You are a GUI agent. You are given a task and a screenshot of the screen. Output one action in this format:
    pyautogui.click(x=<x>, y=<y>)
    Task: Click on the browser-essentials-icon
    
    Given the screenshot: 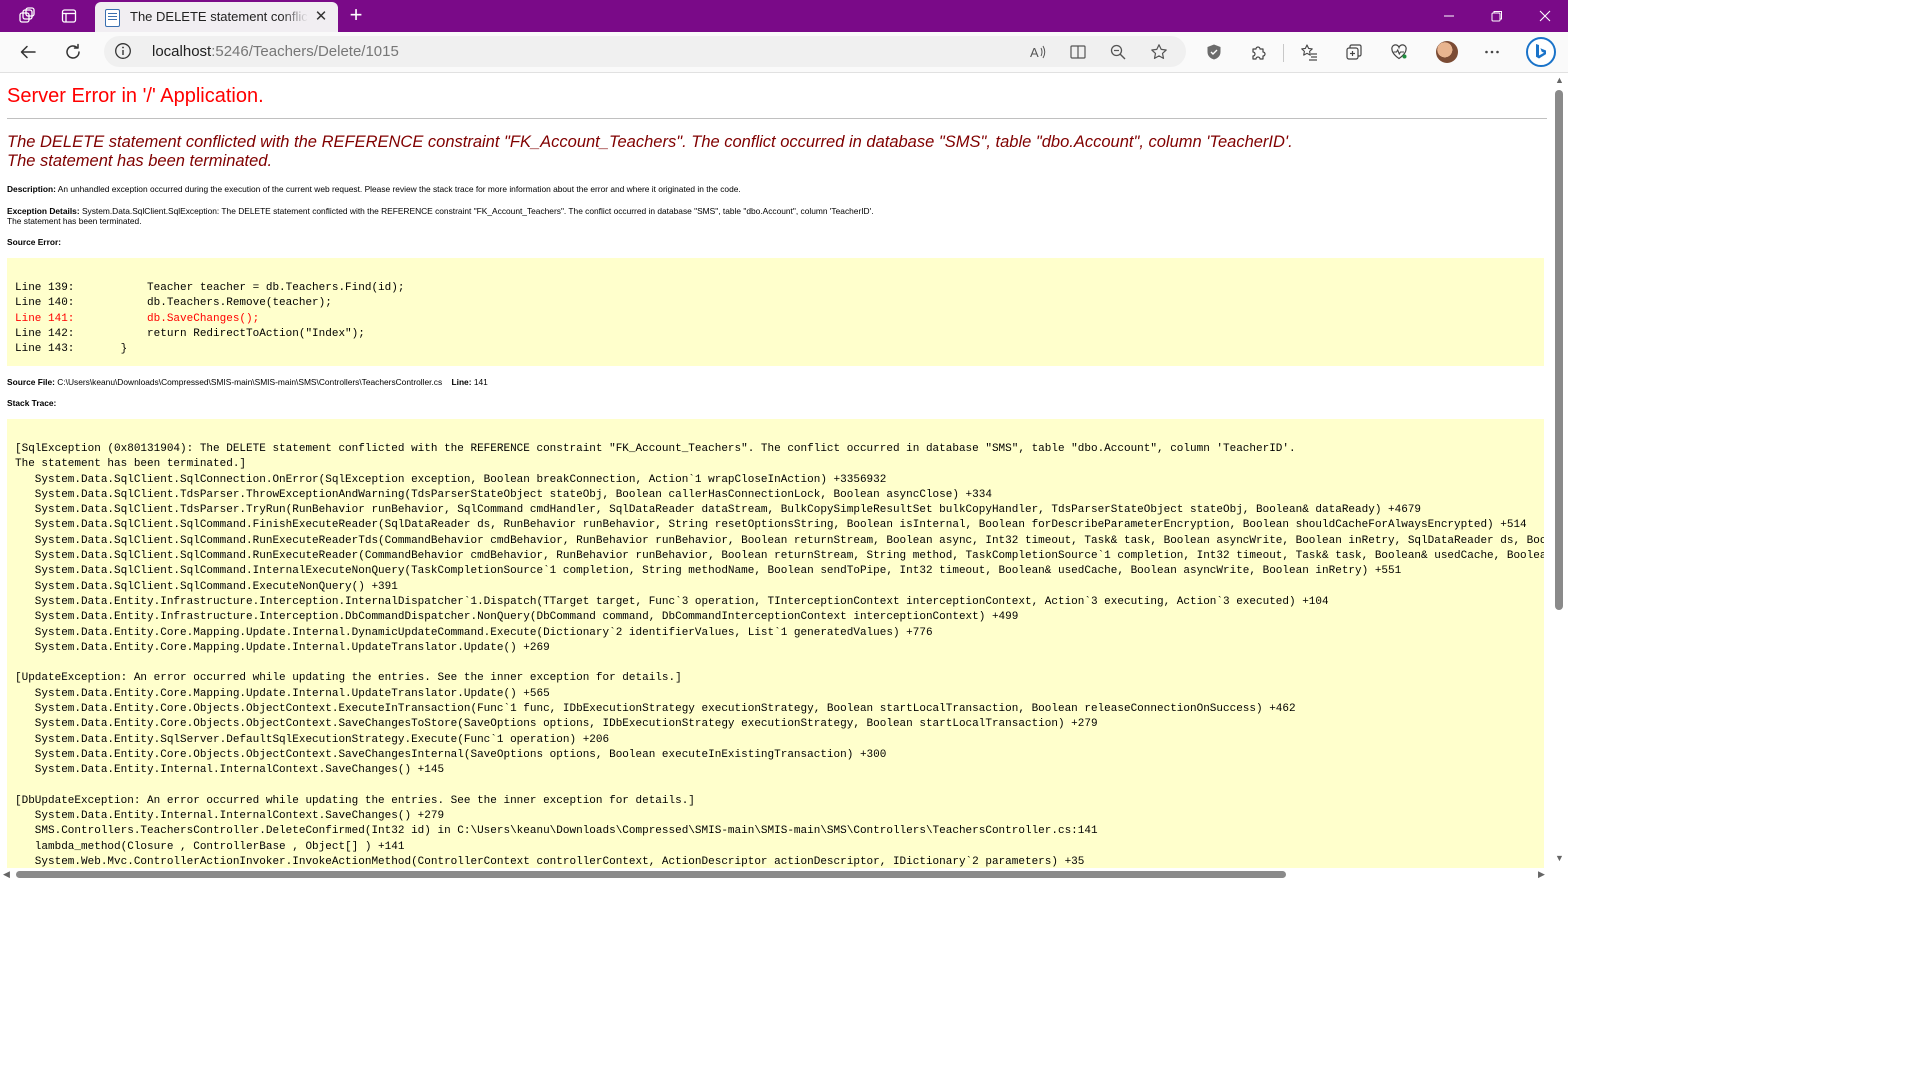 What is the action you would take?
    pyautogui.click(x=1399, y=52)
    